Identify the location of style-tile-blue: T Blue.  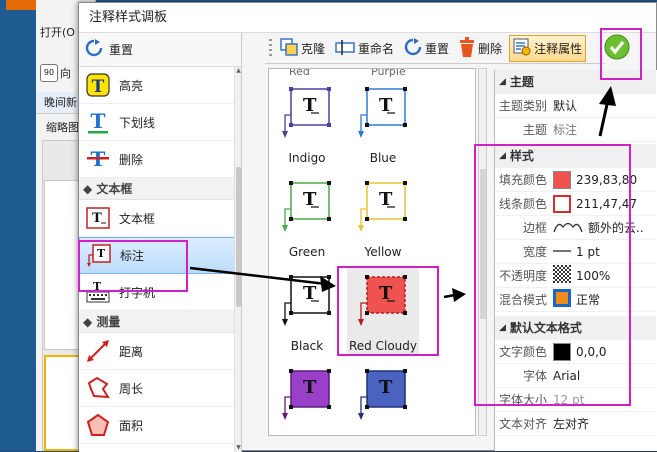
(383, 123).